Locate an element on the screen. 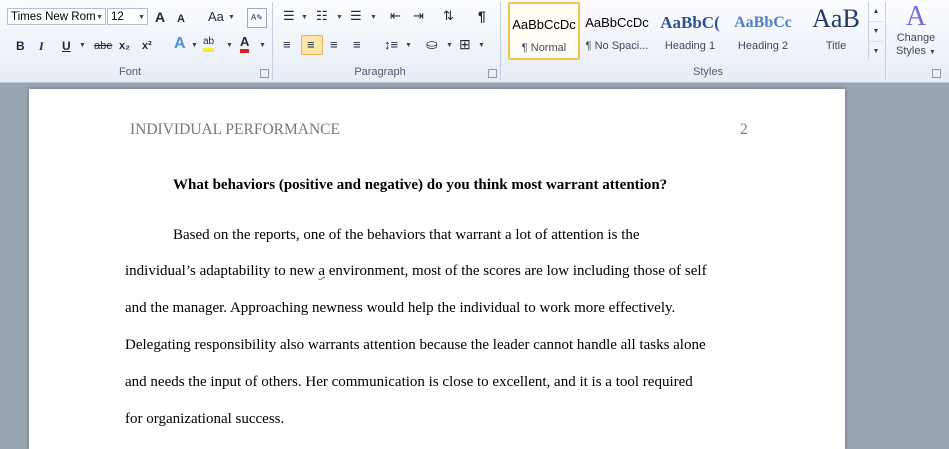 The width and height of the screenshot is (949, 449). decrease-indent-icon: ⇤ is located at coordinates (395, 16).